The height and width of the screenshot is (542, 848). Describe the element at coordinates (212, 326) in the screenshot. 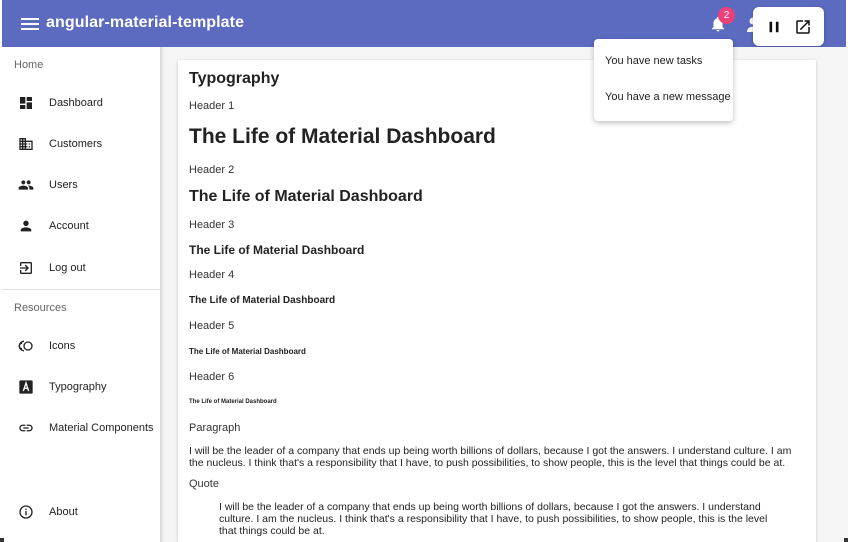

I see `header5-label: Header 5` at that location.